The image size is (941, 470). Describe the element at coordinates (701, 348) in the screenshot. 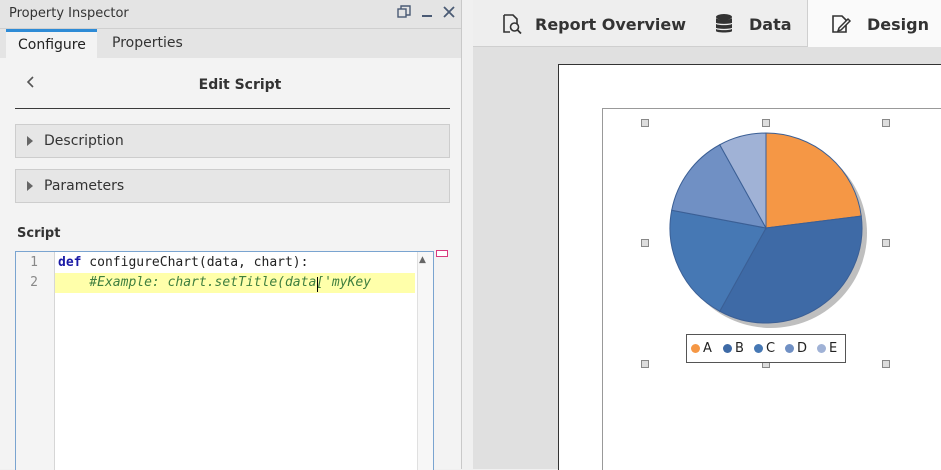

I see `legend-item-a: A` at that location.